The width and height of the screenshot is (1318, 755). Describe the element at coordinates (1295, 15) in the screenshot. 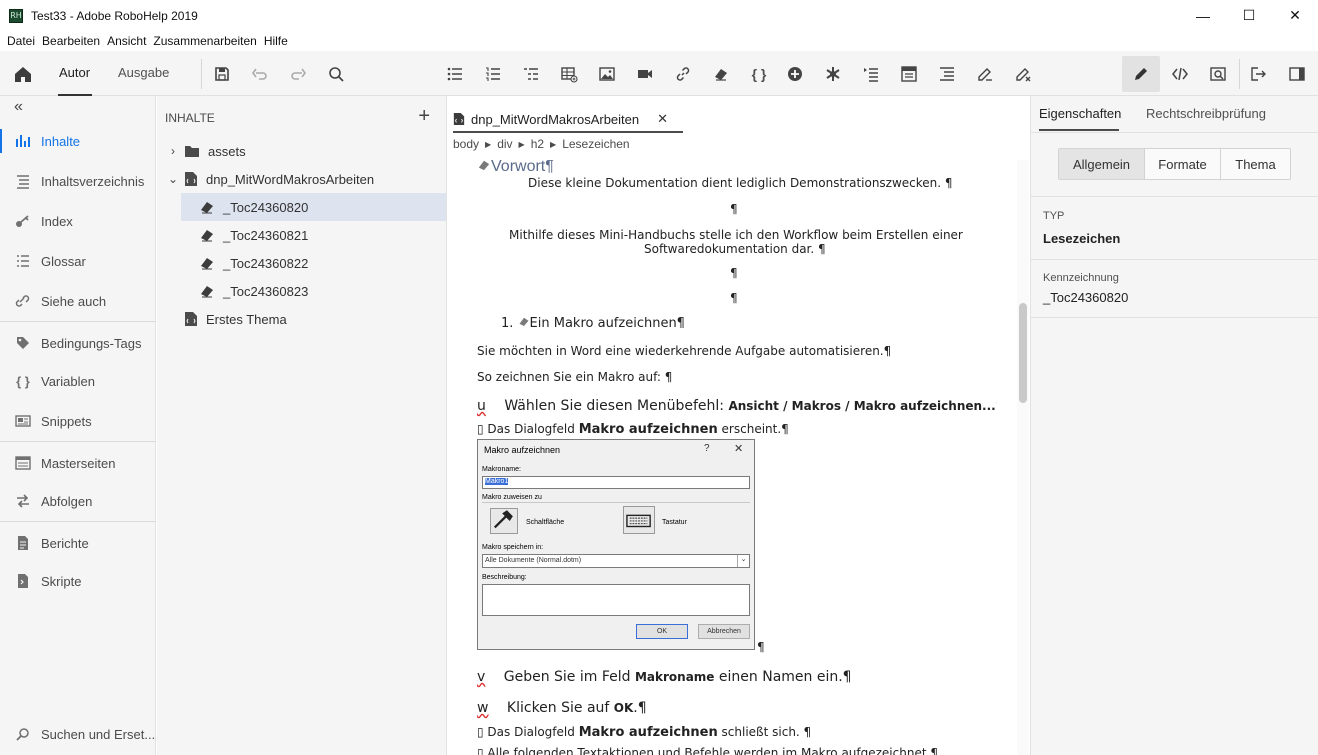

I see `close-window-button: ✕` at that location.